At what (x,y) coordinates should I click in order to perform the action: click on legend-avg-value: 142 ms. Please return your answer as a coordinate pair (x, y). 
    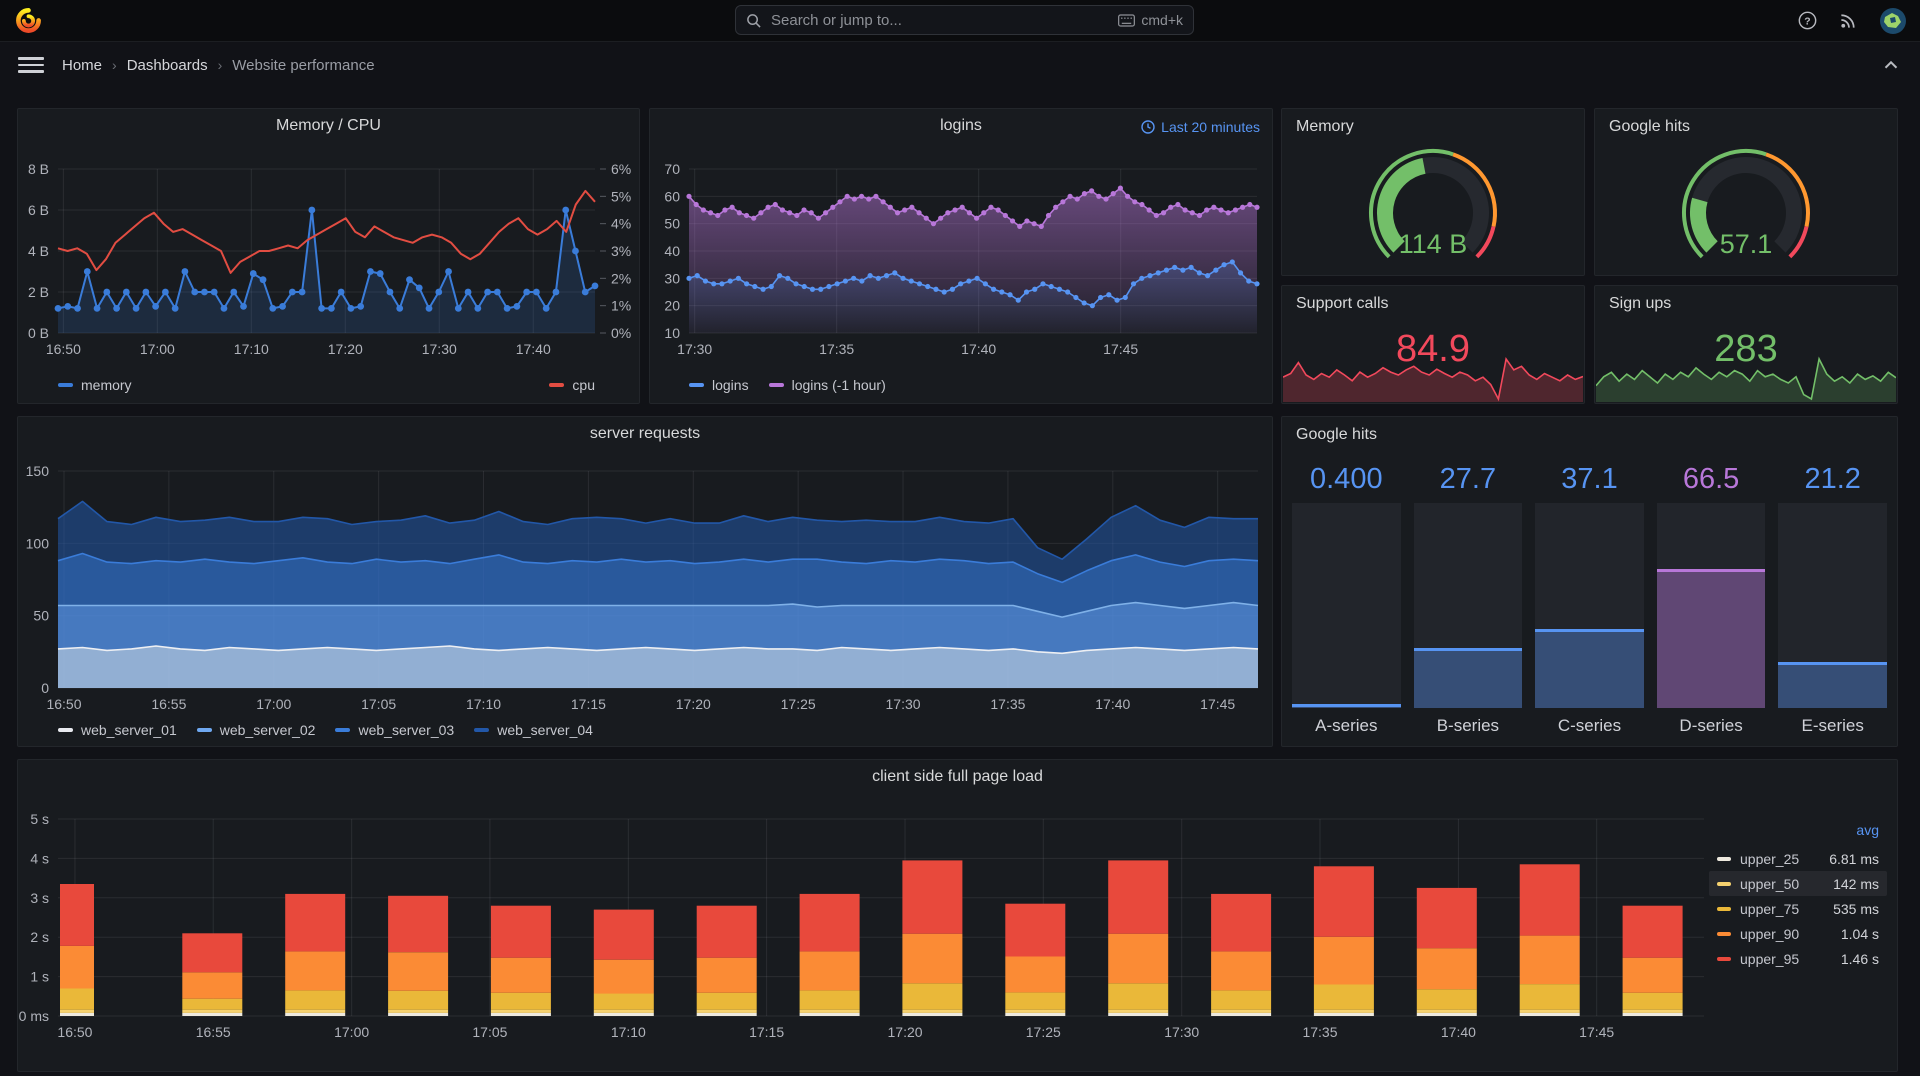
    Looking at the image, I should click on (1856, 883).